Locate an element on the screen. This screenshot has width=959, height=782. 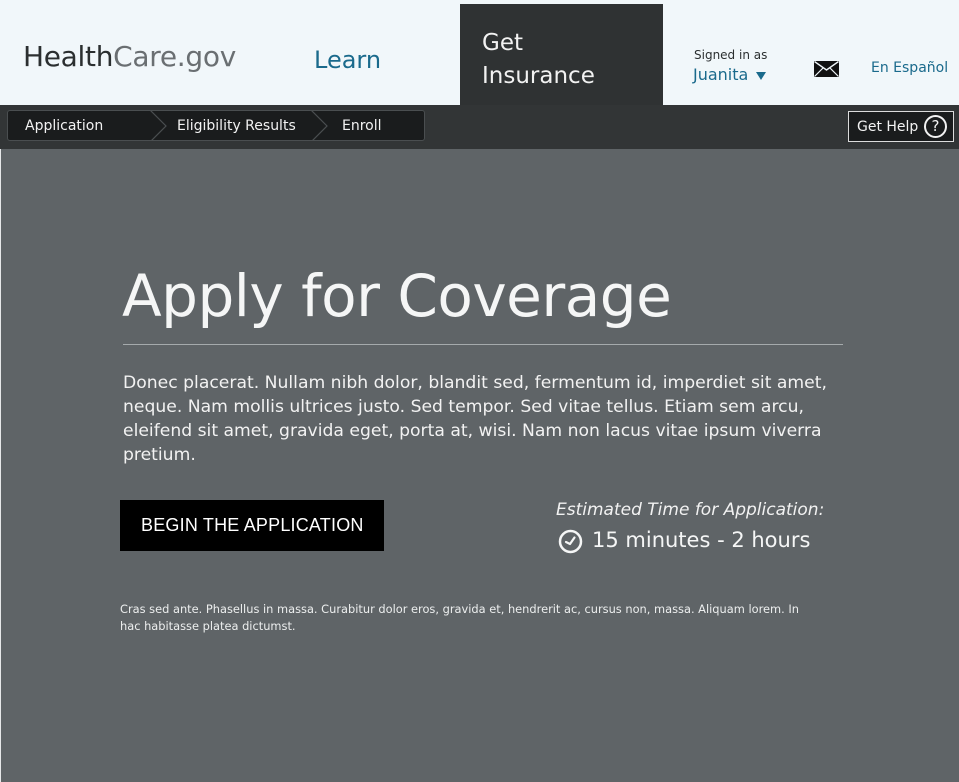
get-help-button: Get Help ? is located at coordinates (901, 126).